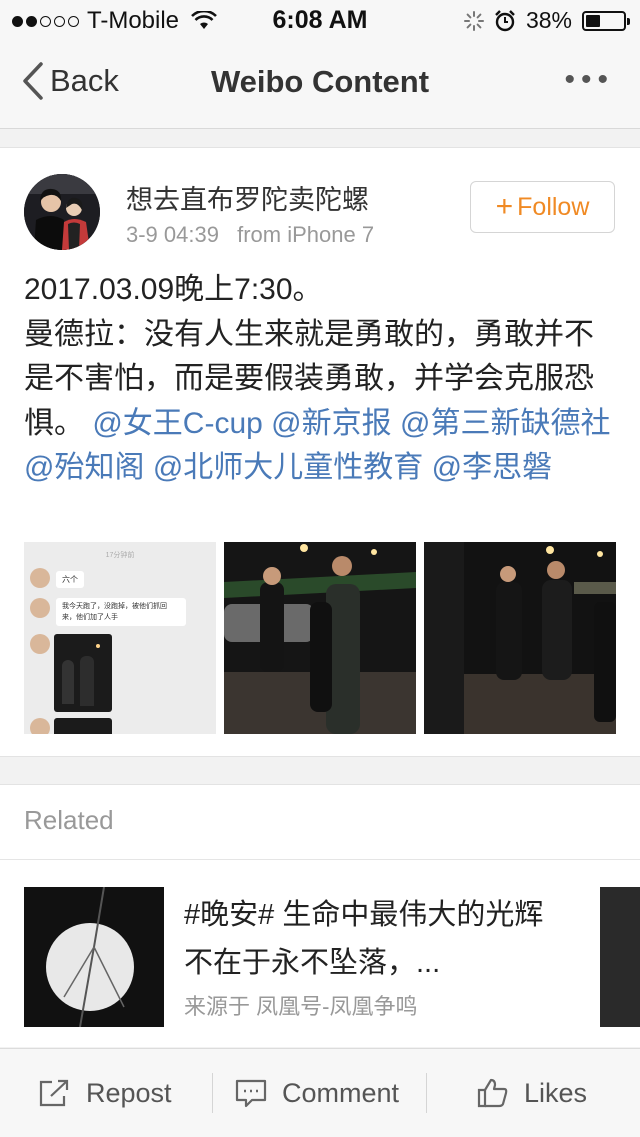 The height and width of the screenshot is (1137, 640). I want to click on page-title: Weibo Content, so click(320, 81).